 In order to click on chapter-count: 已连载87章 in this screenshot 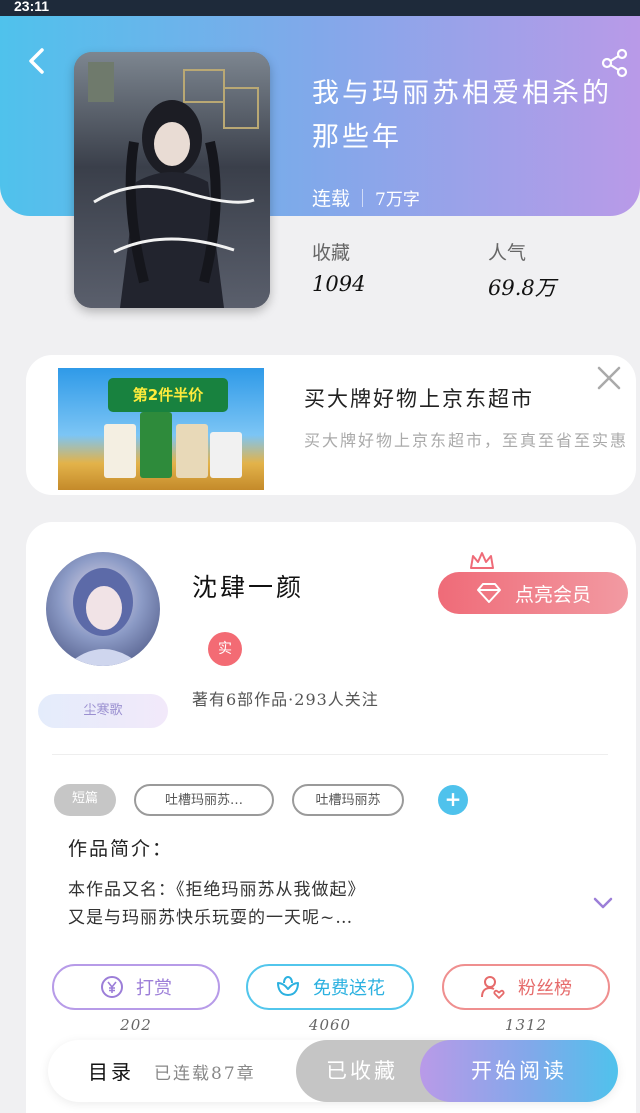, I will do `click(205, 1071)`.